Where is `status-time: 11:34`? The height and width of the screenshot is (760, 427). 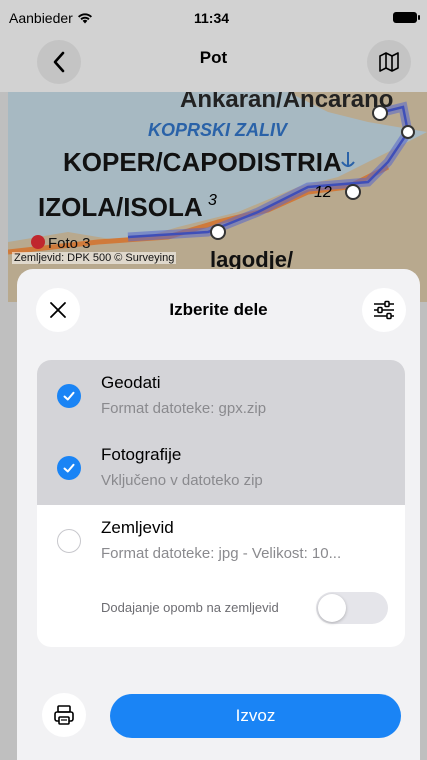
status-time: 11:34 is located at coordinates (212, 18).